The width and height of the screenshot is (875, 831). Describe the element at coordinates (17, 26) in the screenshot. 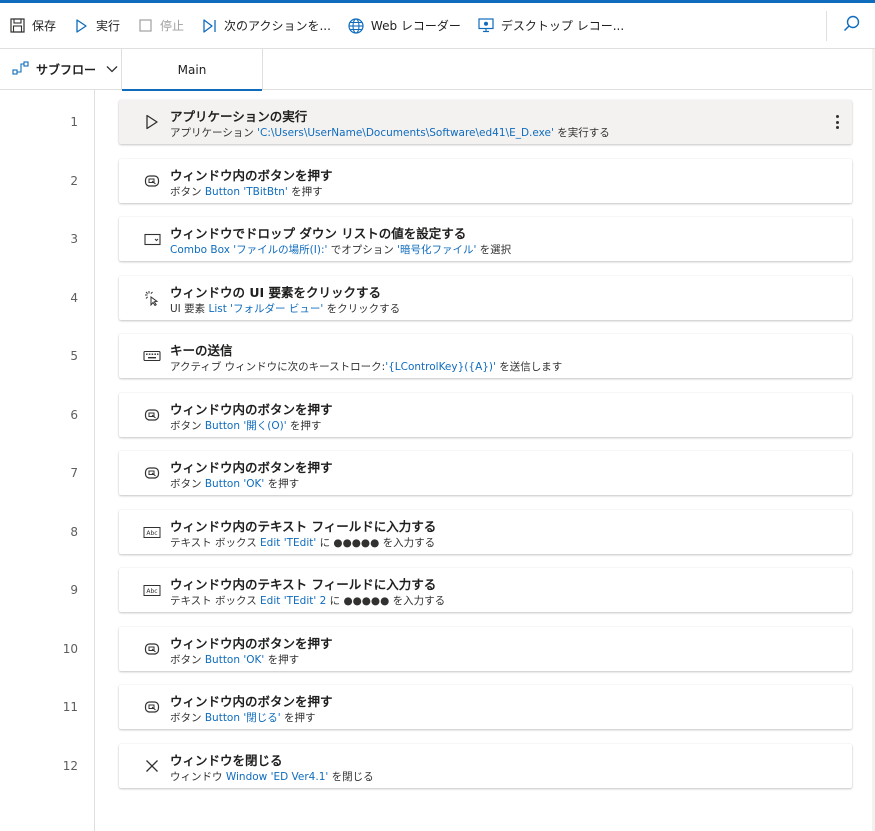

I see `save-icon` at that location.